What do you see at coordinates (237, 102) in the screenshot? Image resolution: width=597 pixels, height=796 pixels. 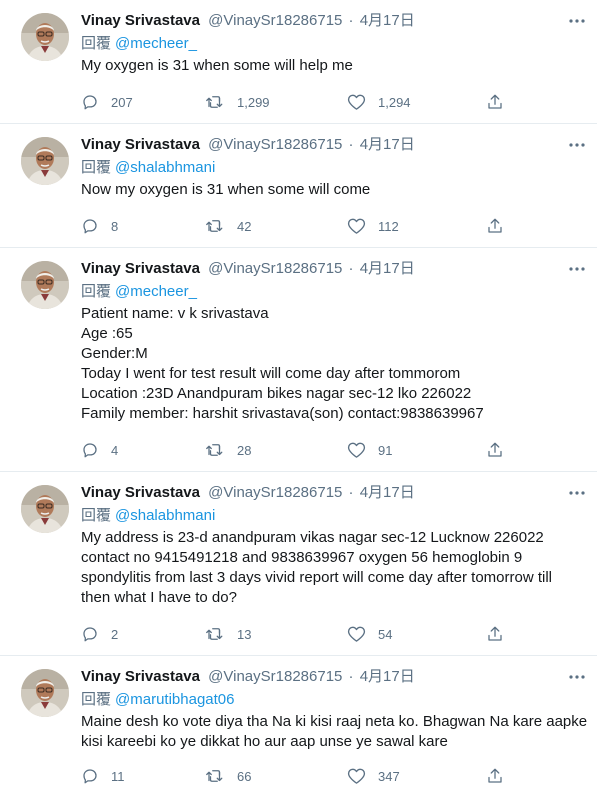 I see `retweet-button: 1,299` at bounding box center [237, 102].